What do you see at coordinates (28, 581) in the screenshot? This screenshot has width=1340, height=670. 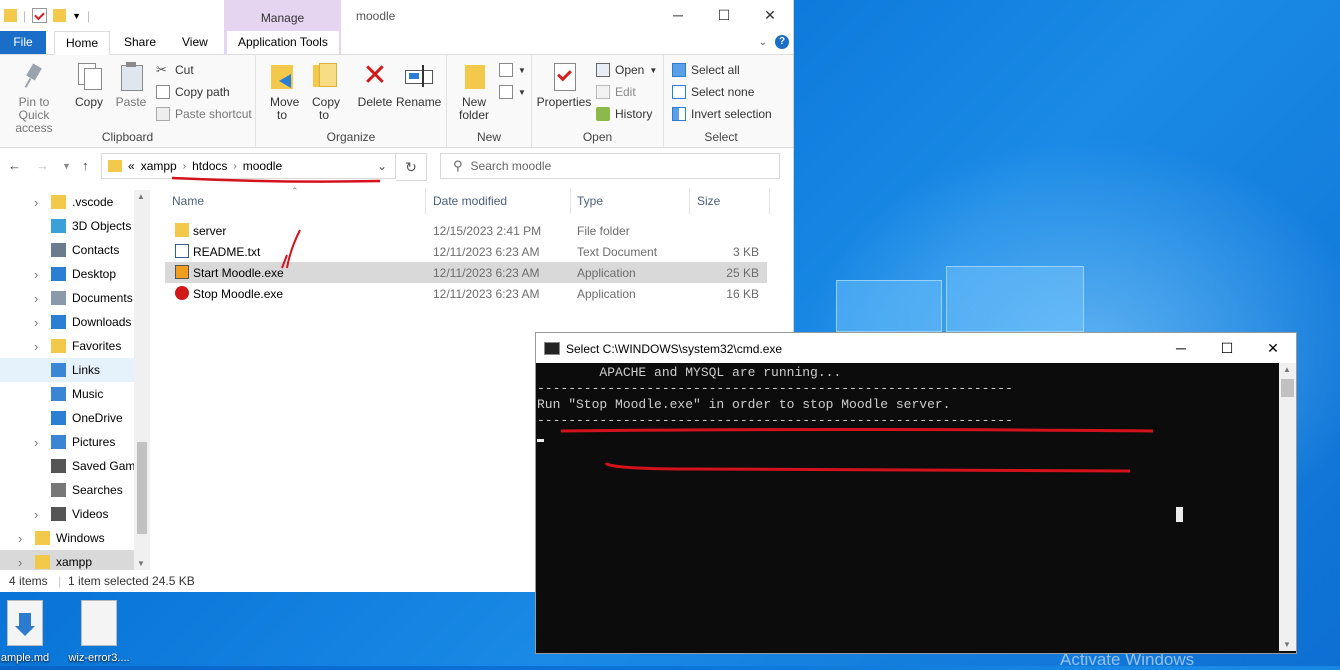 I see `item-count: 4 items` at bounding box center [28, 581].